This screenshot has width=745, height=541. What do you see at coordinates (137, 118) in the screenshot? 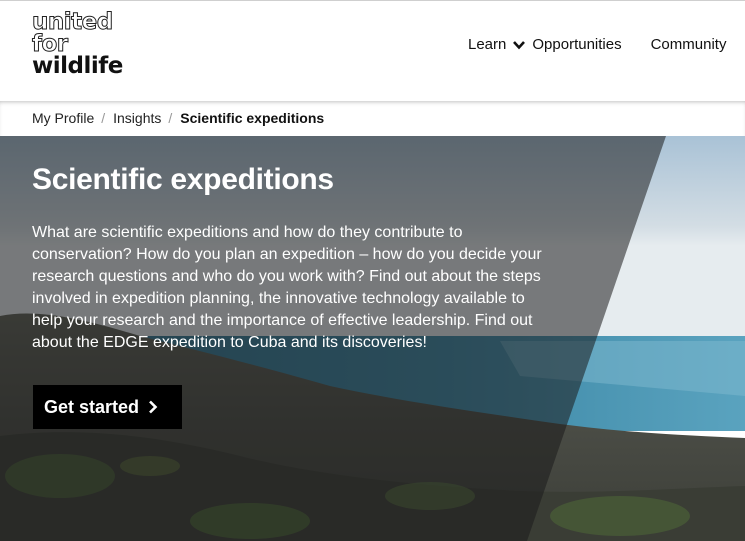
I see `breadcrumb-insights: Insights` at bounding box center [137, 118].